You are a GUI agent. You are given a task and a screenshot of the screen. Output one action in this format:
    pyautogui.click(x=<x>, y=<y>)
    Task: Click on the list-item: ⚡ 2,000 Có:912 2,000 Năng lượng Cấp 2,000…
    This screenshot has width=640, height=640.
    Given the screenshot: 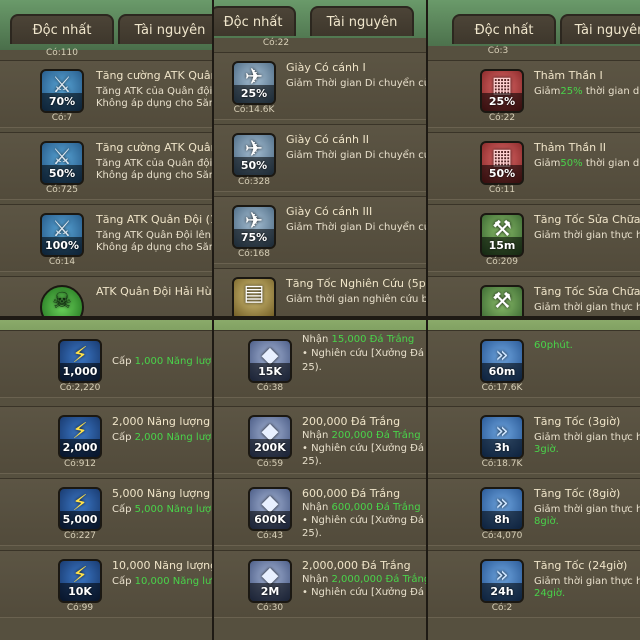 What is the action you would take?
    pyautogui.click(x=106, y=440)
    